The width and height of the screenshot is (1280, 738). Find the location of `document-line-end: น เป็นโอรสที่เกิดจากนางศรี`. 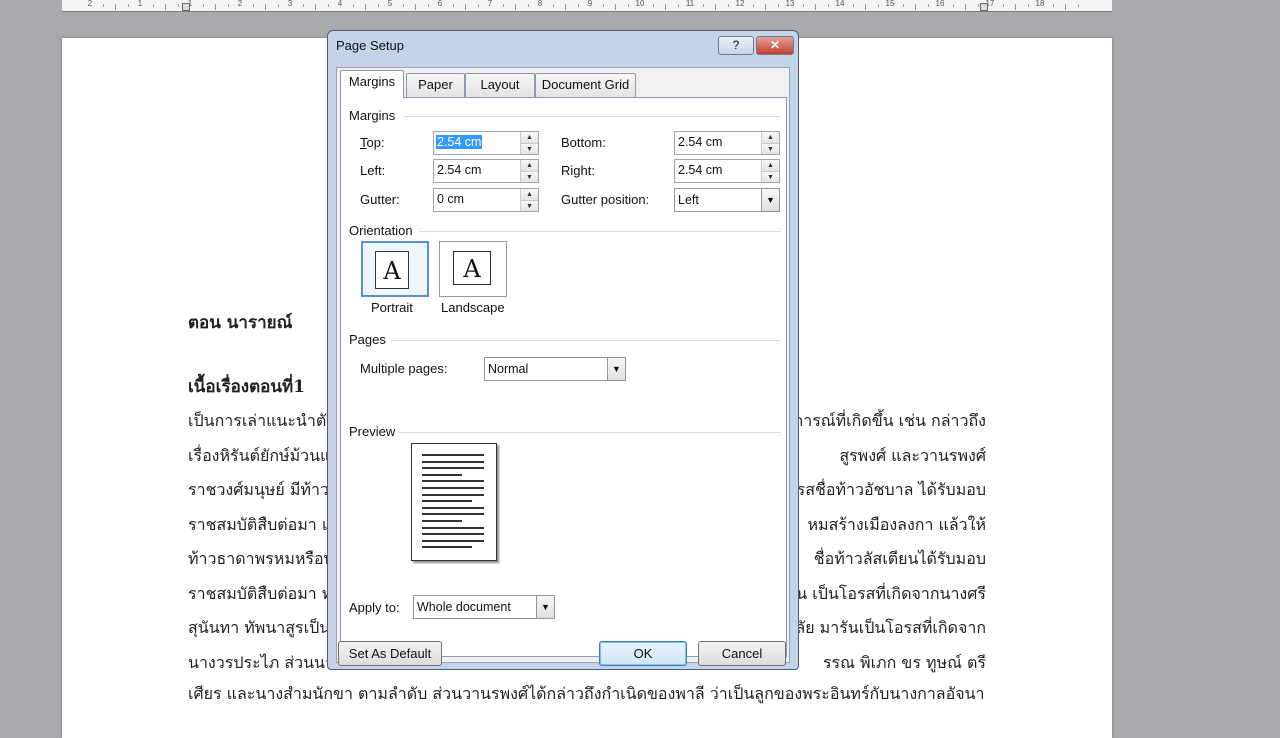

document-line-end: น เป็นโอรสที่เกิดจากนางศรี is located at coordinates (891, 593).